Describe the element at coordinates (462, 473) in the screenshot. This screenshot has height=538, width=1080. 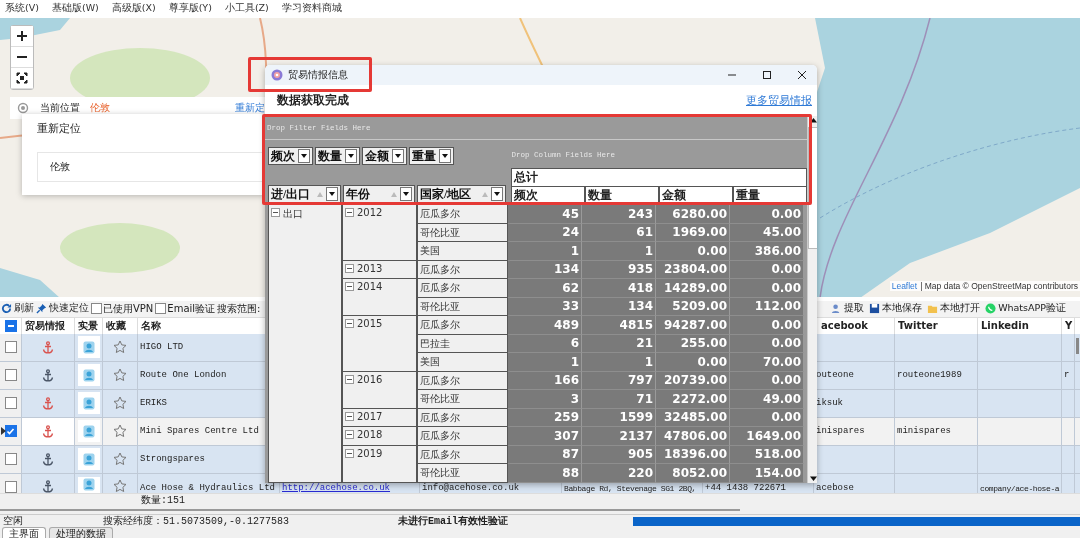
I see `row-header-cell: 哥伦比亚` at that location.